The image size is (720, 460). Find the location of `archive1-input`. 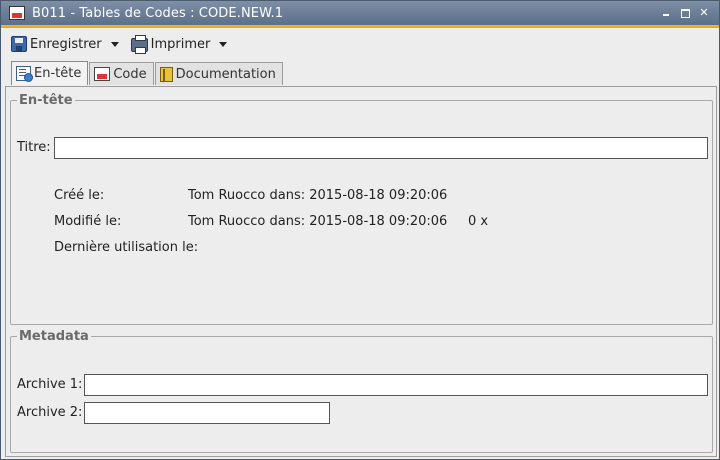

archive1-input is located at coordinates (396, 385).